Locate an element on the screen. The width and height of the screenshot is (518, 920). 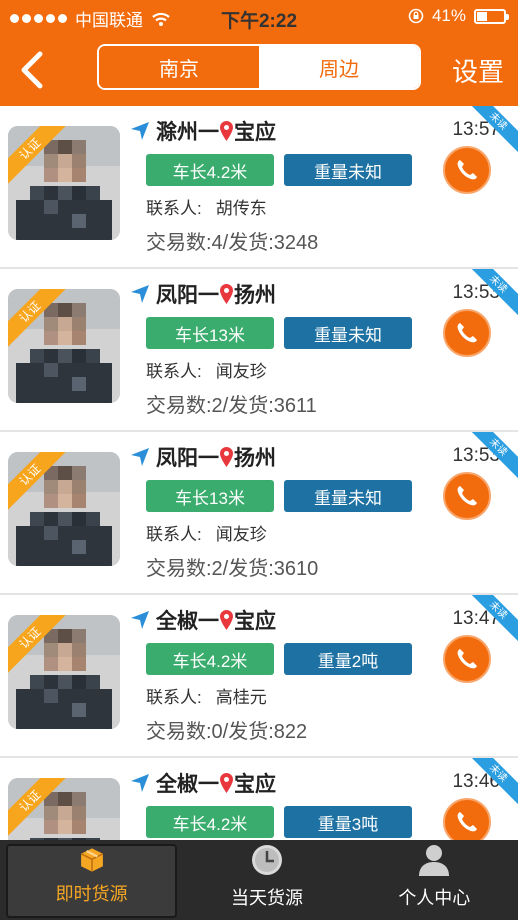
nav-bar: 南京 周边 设置 is located at coordinates (259, 70).